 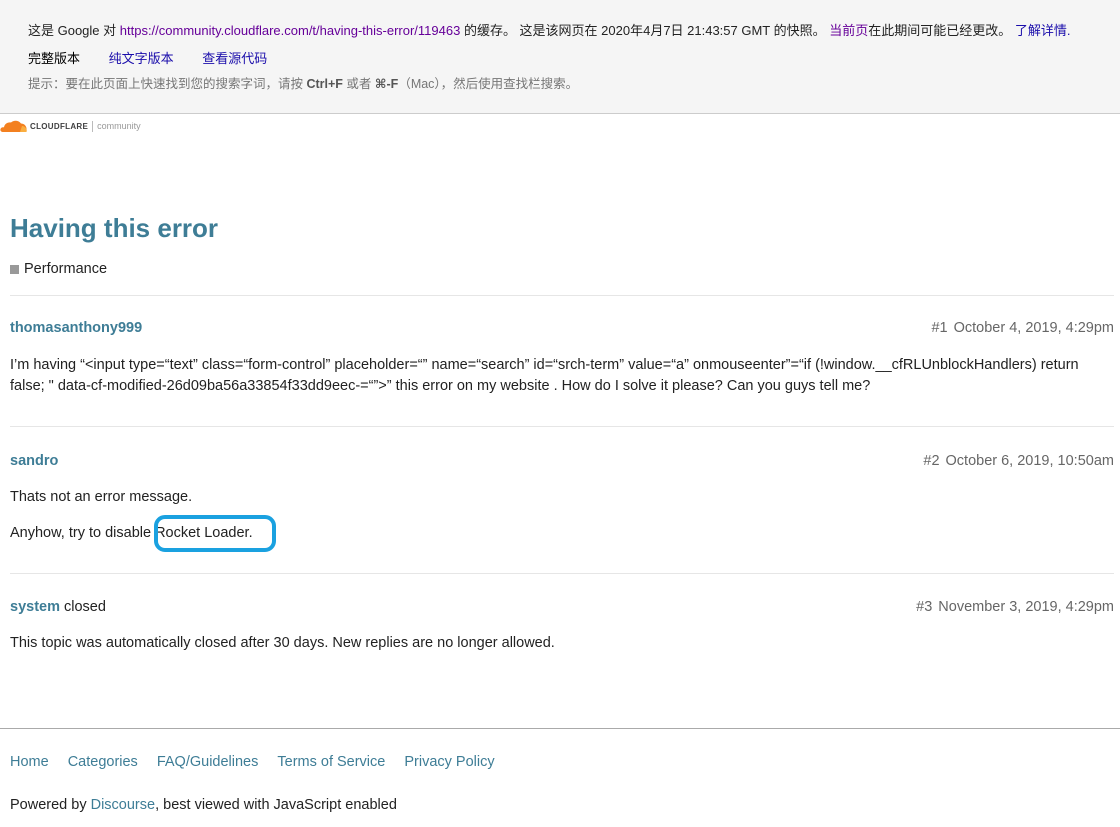 What do you see at coordinates (1026, 607) in the screenshot?
I see `post-date: November 3, 2019, 4:29pm` at bounding box center [1026, 607].